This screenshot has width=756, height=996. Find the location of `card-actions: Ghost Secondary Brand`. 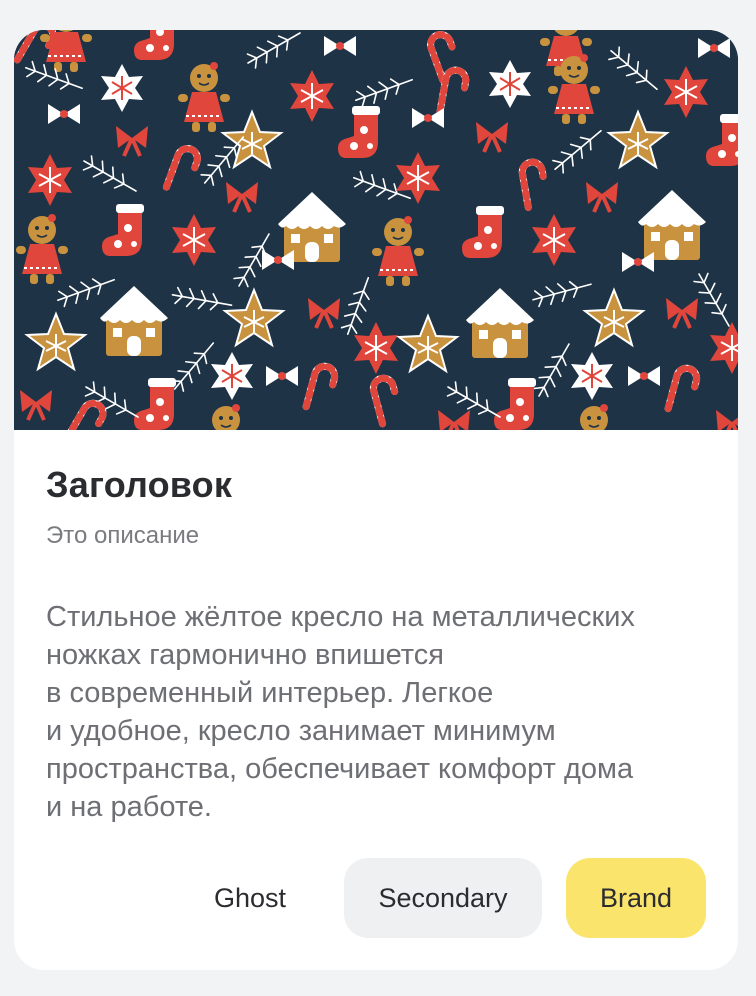

card-actions: Ghost Secondary Brand is located at coordinates (376, 898).